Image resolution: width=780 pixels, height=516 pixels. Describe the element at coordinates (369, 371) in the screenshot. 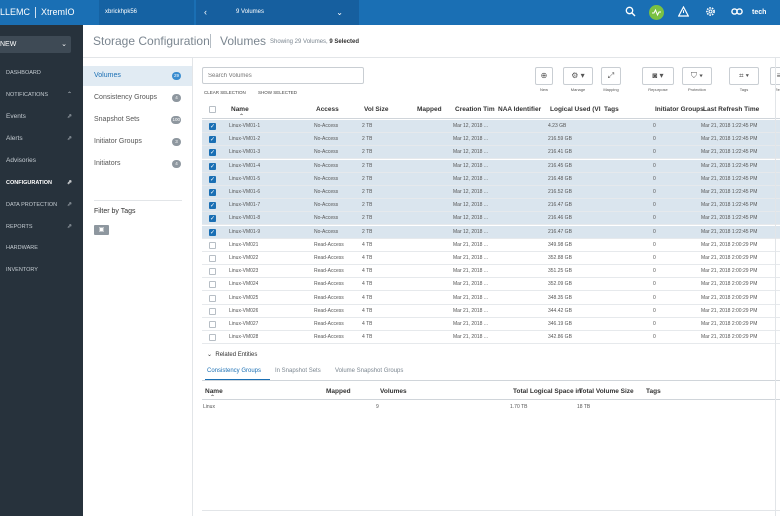

I see `tab-volume-snapshot-groups: Volume Snapshot Groups` at that location.